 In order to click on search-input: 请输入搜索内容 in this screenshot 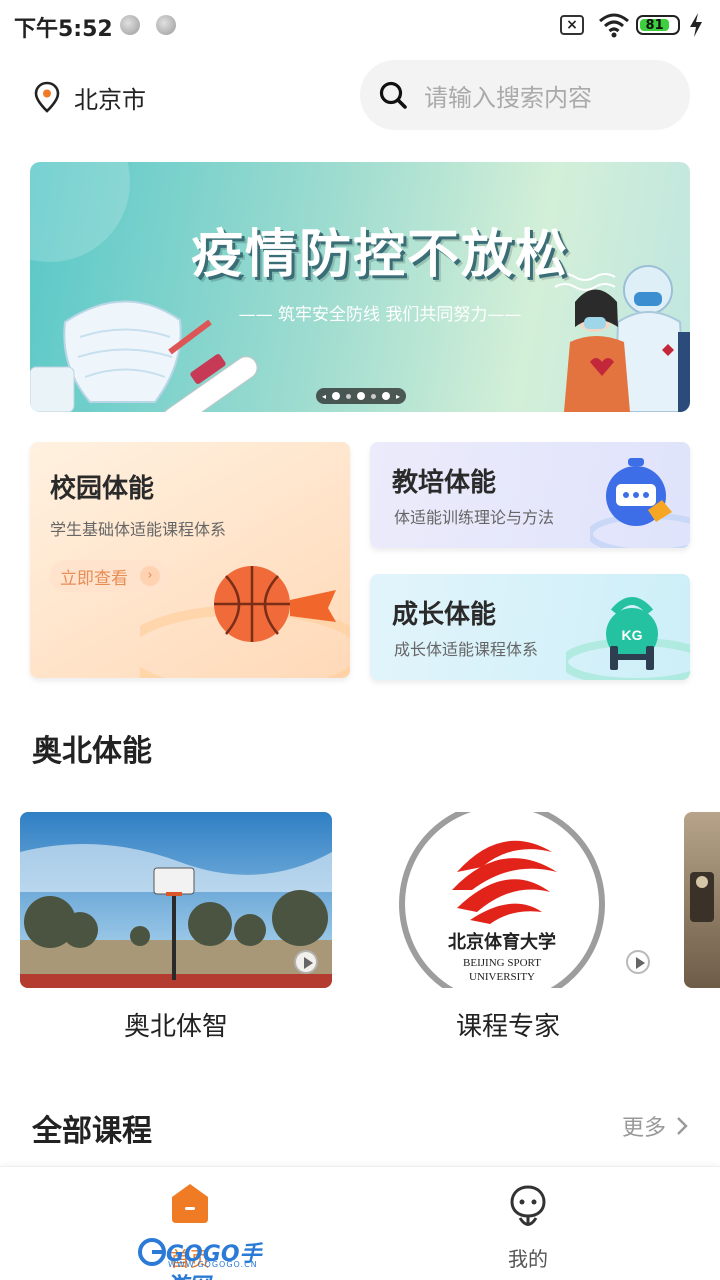, I will do `click(508, 95)`.